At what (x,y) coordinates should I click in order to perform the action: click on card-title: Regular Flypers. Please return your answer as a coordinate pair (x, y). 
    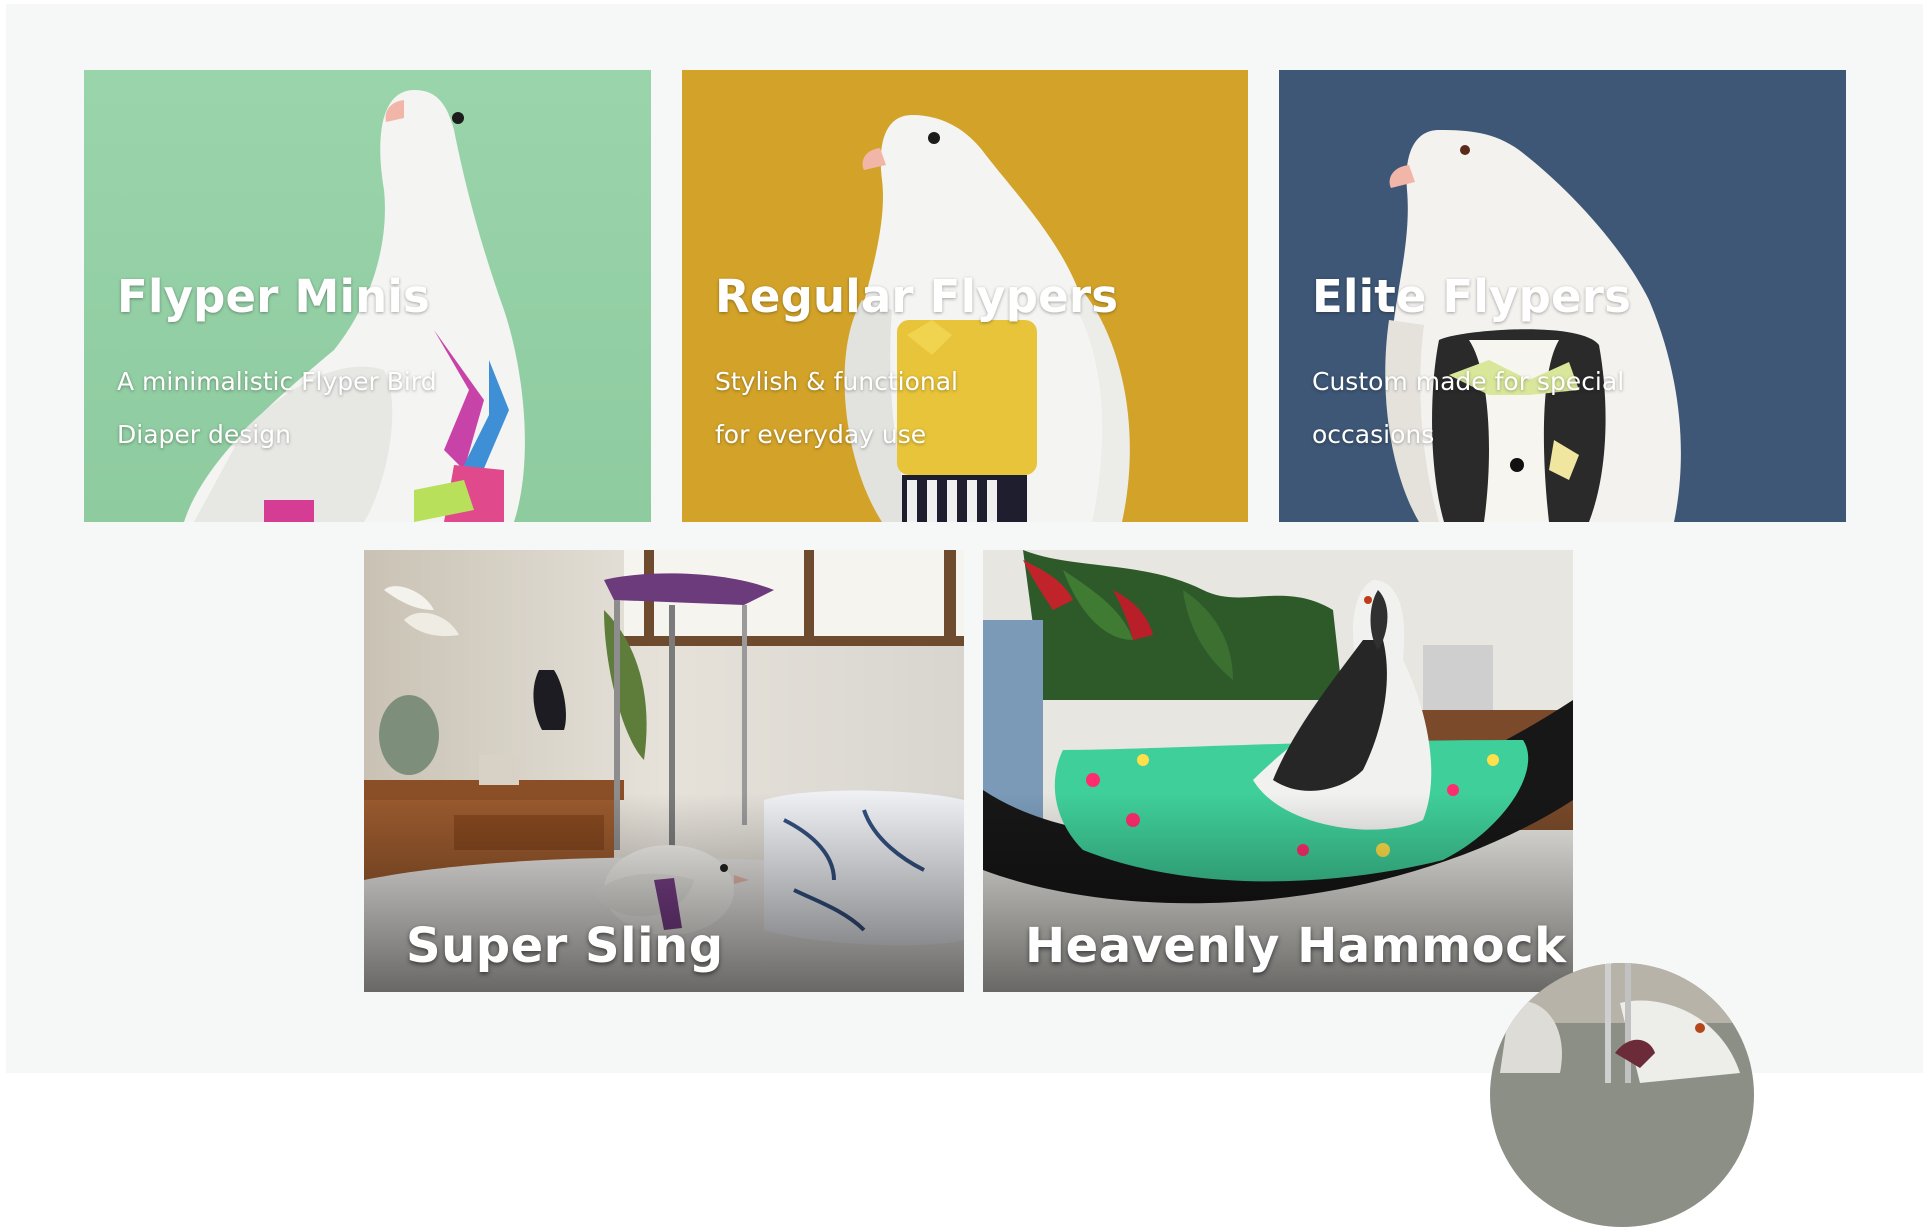
    Looking at the image, I should click on (917, 296).